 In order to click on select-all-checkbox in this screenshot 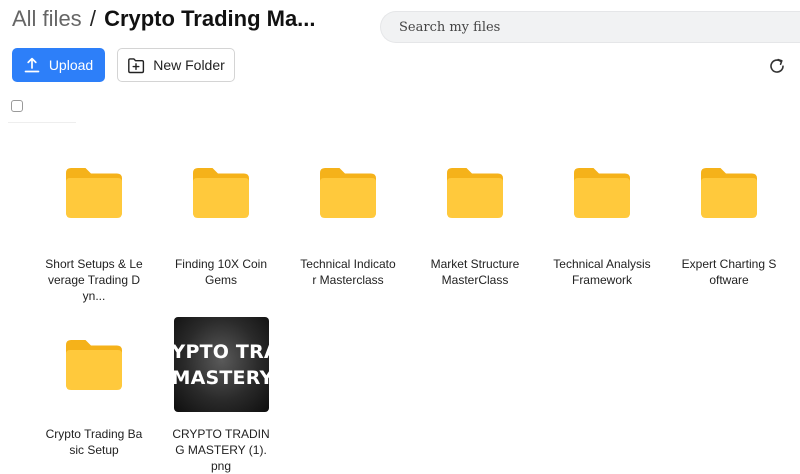, I will do `click(17, 106)`.